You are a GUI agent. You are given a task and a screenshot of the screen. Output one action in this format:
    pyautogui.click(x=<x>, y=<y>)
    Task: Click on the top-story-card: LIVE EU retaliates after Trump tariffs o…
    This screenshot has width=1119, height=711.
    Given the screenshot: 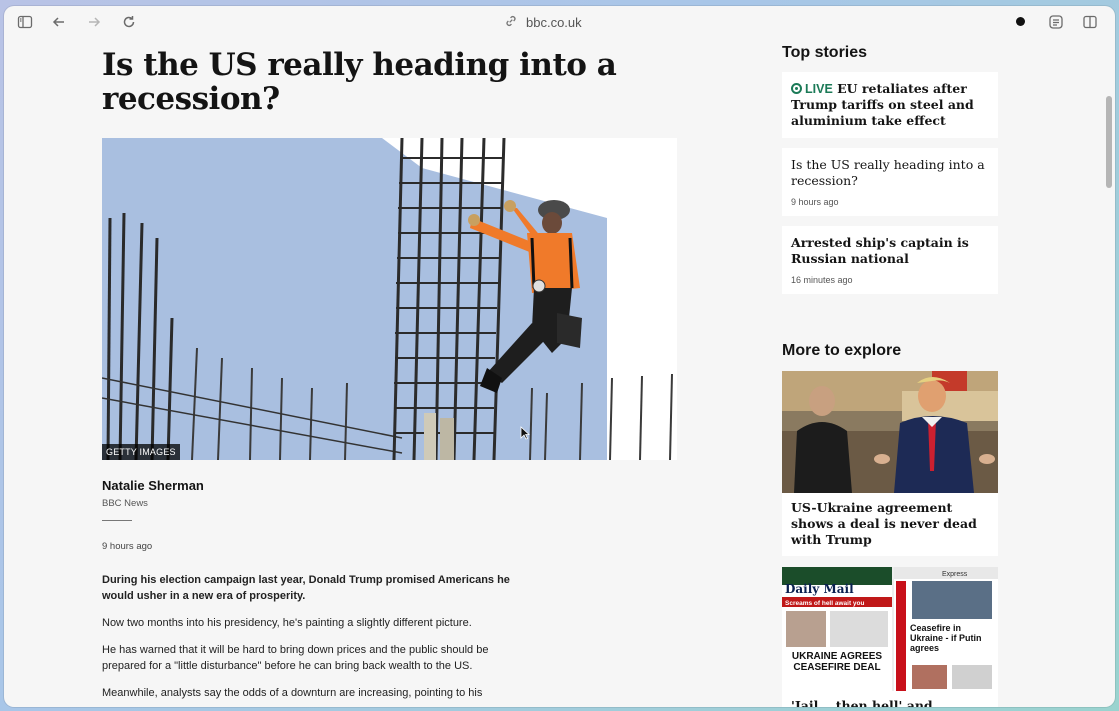 What is the action you would take?
    pyautogui.click(x=890, y=105)
    